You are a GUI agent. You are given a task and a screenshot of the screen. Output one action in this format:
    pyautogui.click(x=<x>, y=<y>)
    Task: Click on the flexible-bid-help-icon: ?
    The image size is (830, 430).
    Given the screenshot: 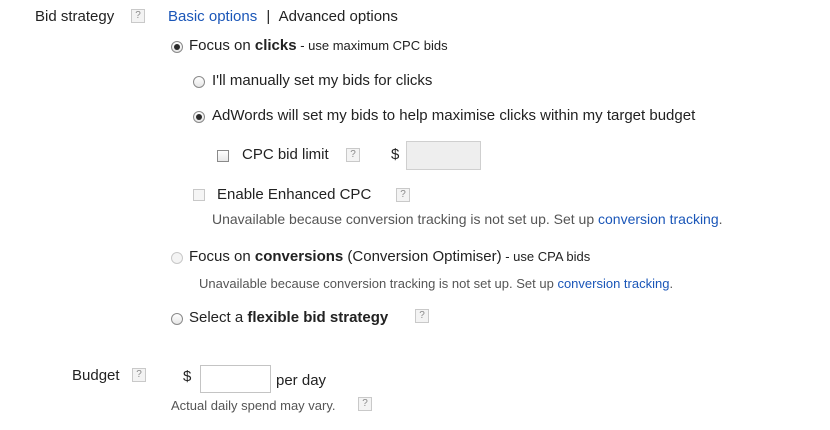 What is the action you would take?
    pyautogui.click(x=422, y=316)
    